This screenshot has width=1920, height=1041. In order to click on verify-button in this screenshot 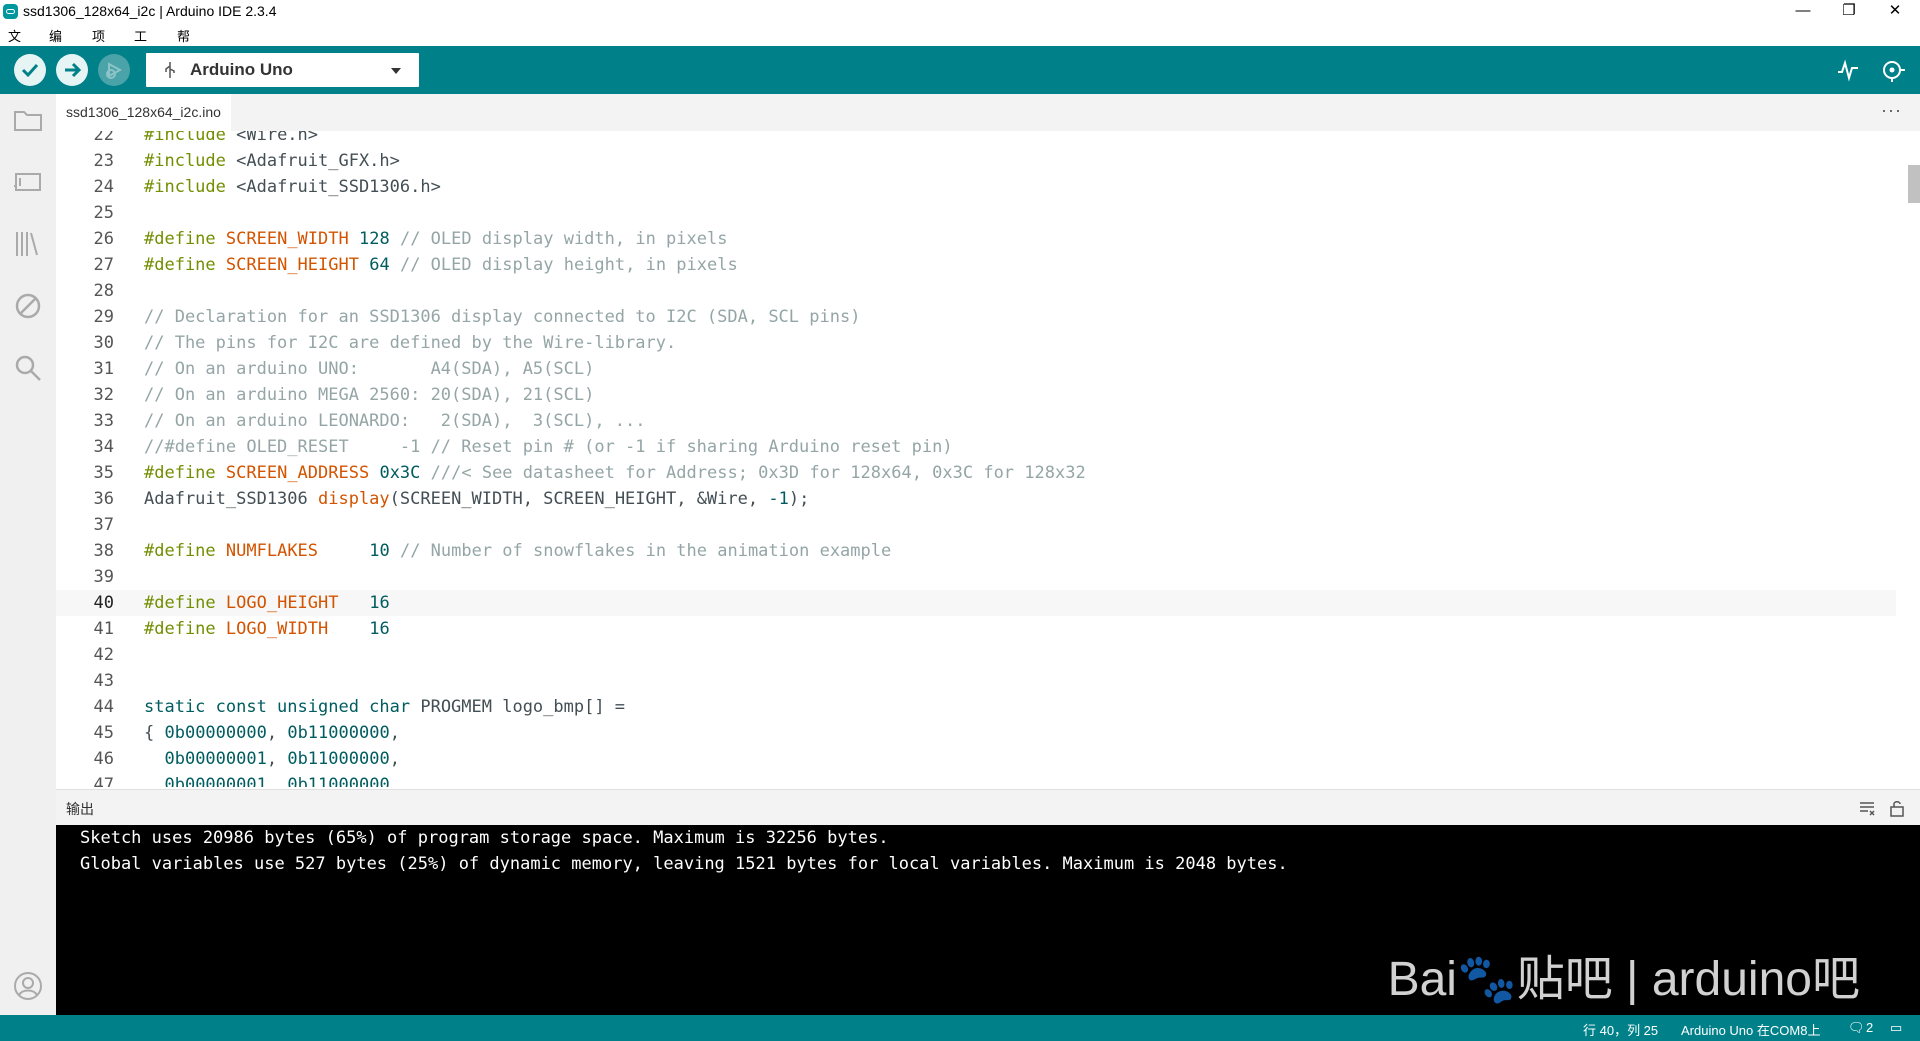, I will do `click(30, 70)`.